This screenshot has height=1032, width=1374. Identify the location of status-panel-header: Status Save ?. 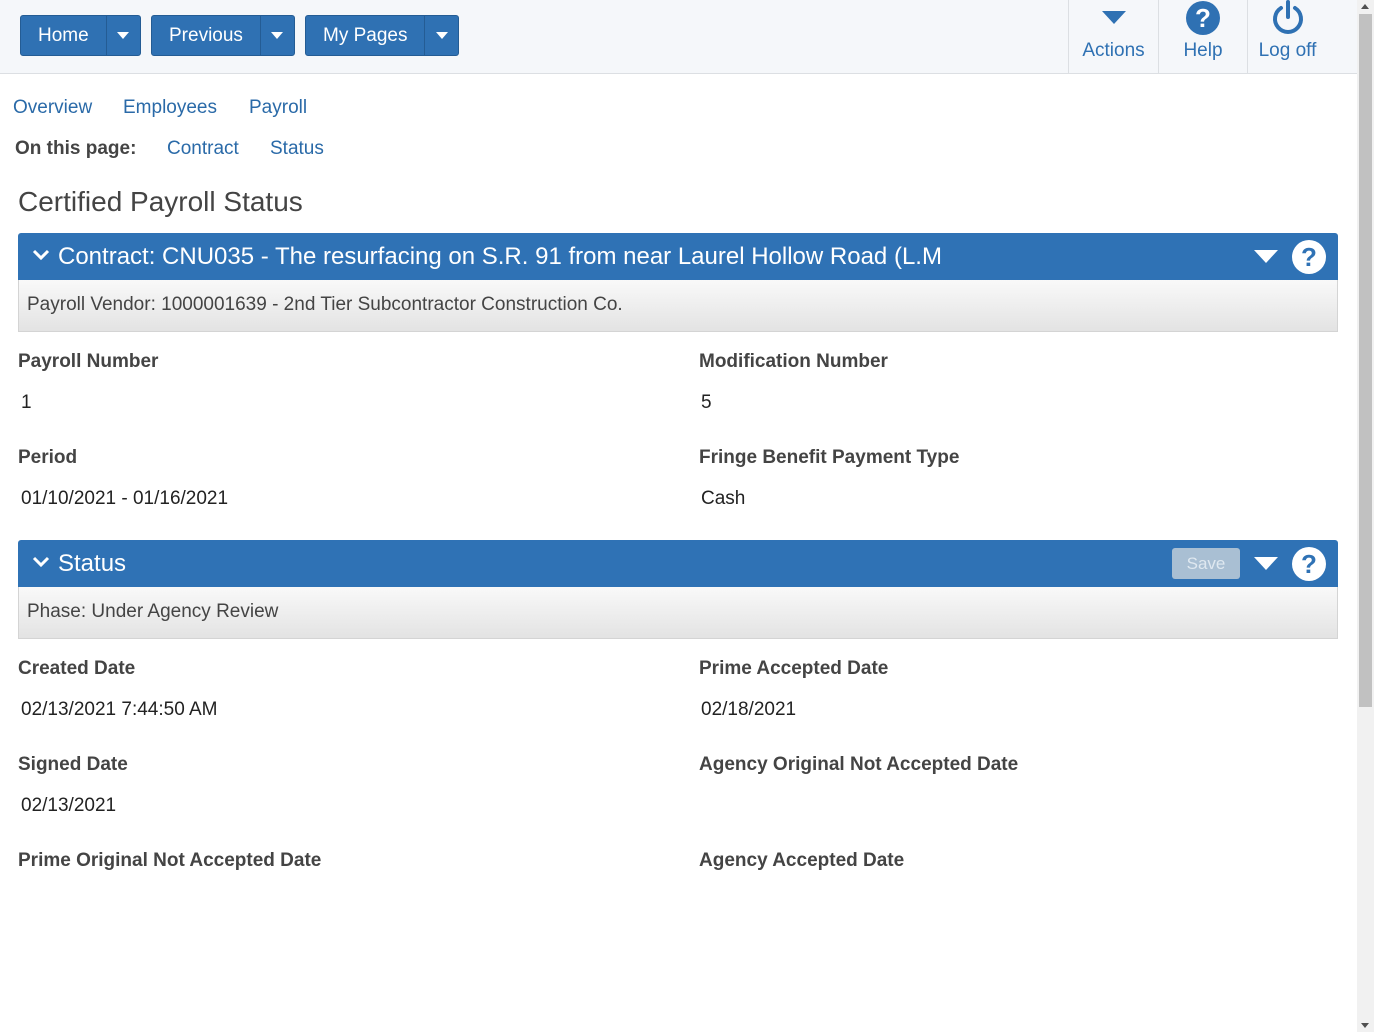
(678, 563).